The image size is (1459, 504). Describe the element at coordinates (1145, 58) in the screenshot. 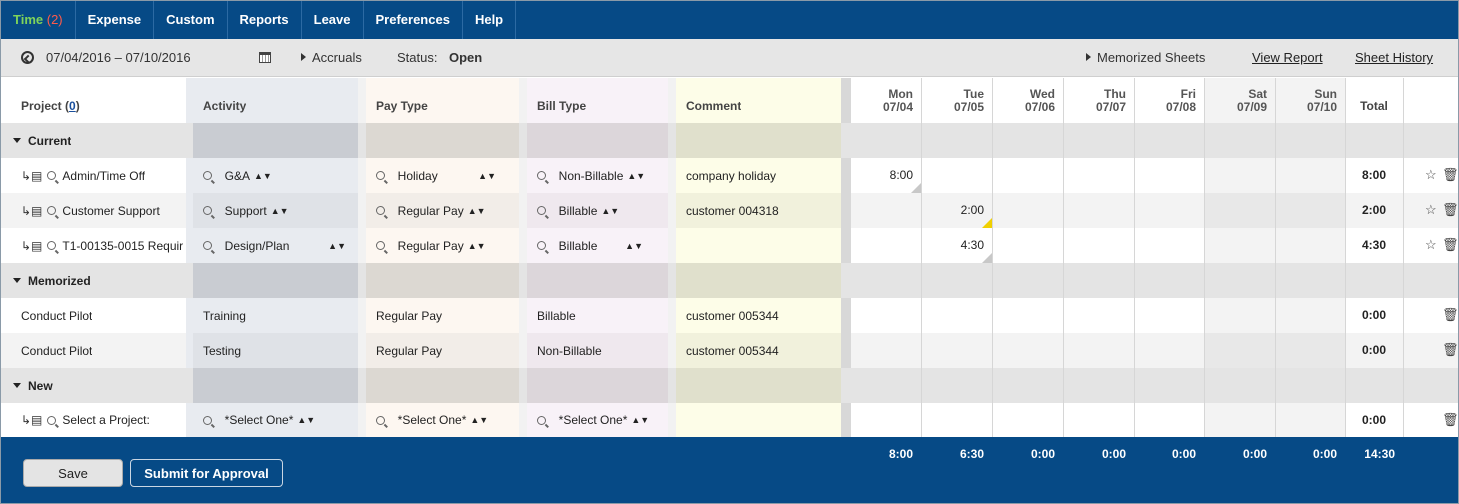

I see `memorized-sheets-toggle: Memorized Sheets` at that location.